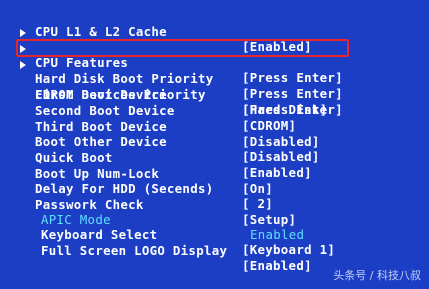 The image size is (429, 289). Describe the element at coordinates (277, 265) in the screenshot. I see `setting-value: [Enabled]` at that location.